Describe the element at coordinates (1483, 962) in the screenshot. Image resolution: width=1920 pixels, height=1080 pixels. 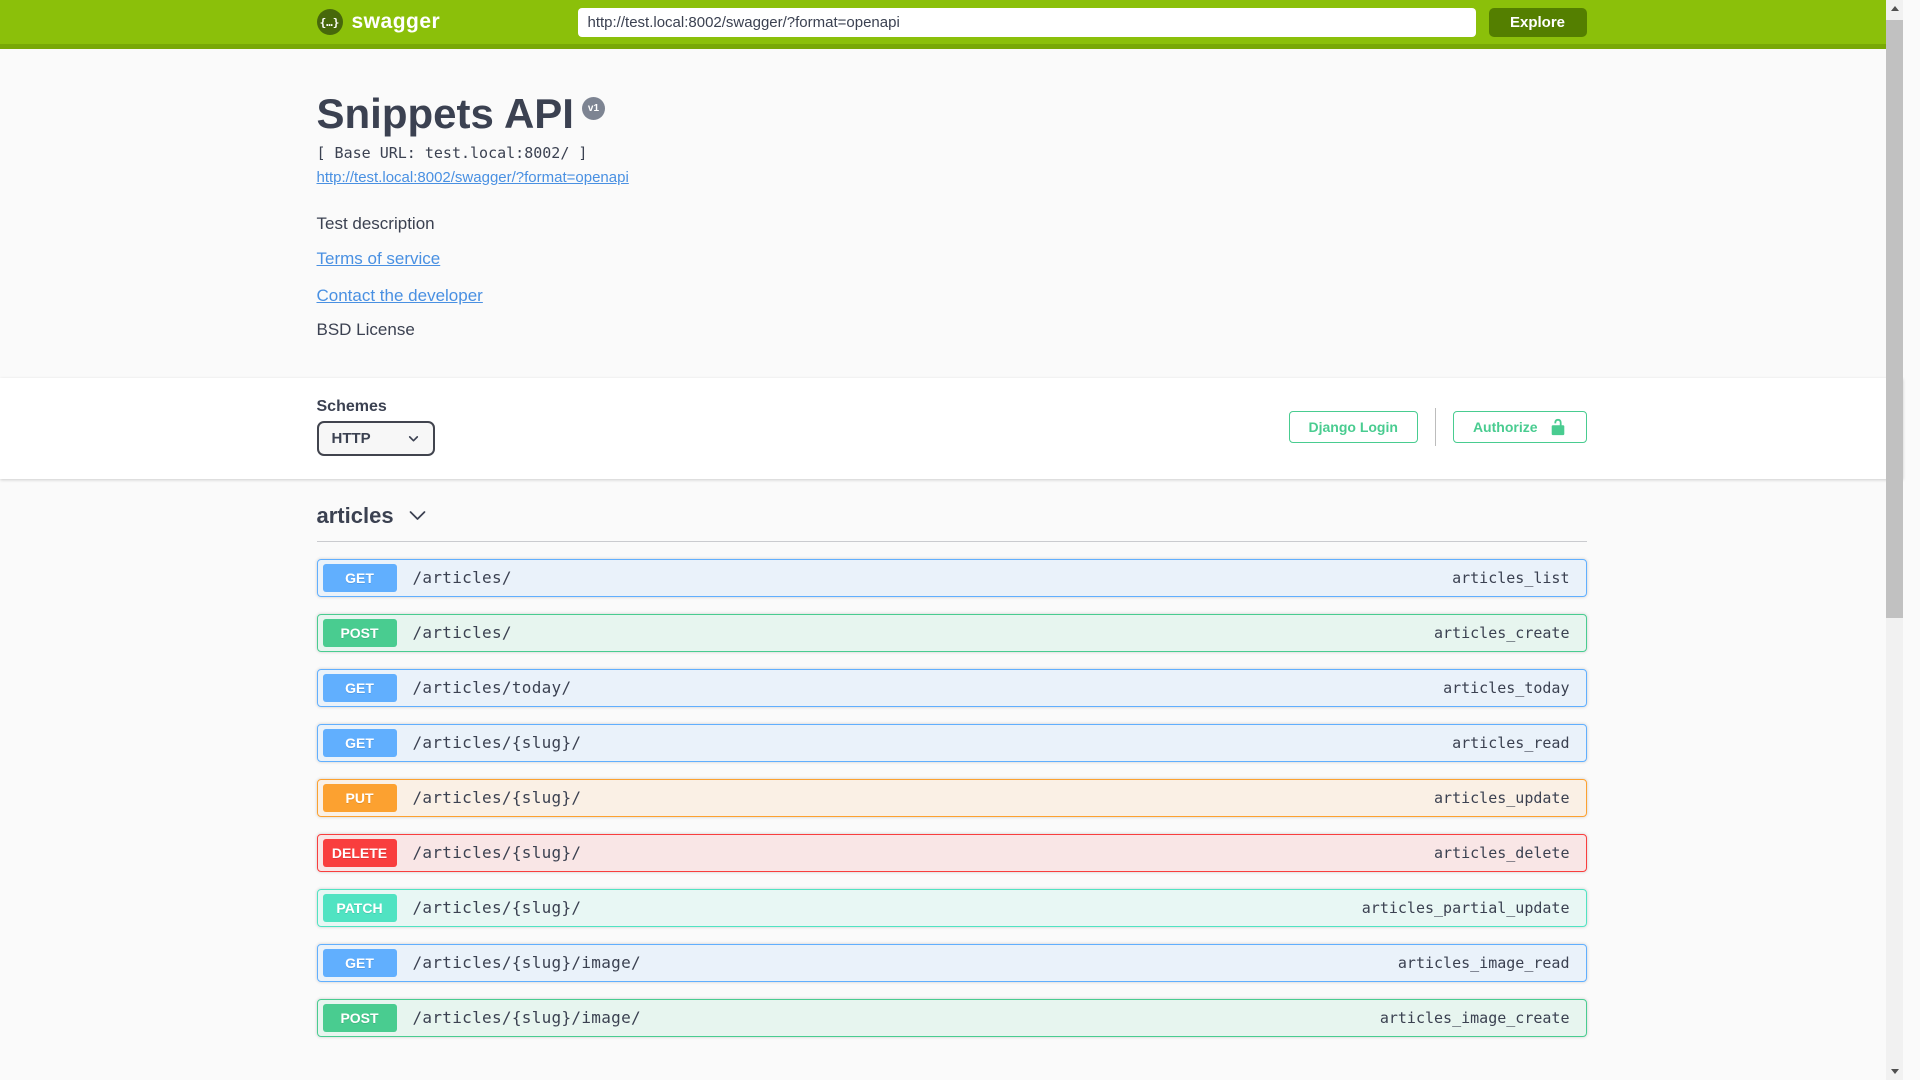
I see `operation-id: articles_image_read` at that location.